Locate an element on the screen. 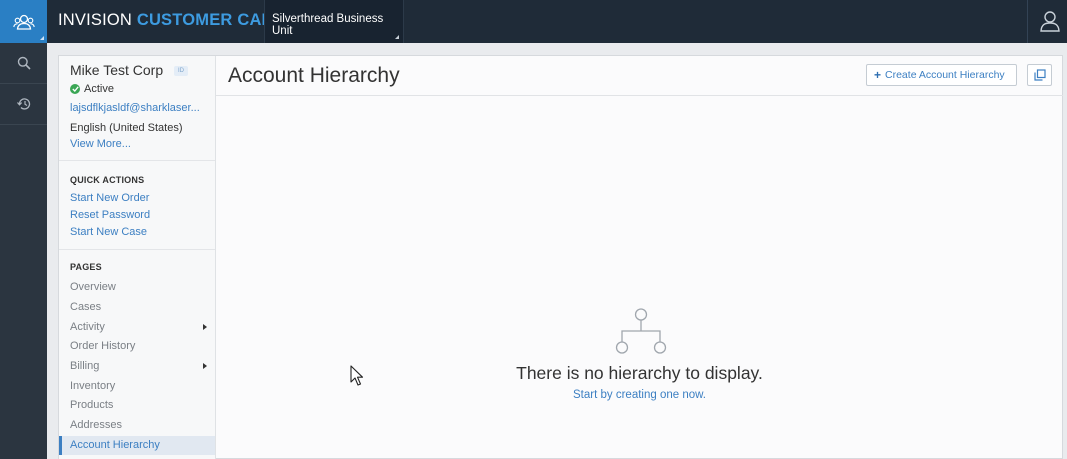 The height and width of the screenshot is (459, 1067). account-name: Mike Test Corp is located at coordinates (117, 70).